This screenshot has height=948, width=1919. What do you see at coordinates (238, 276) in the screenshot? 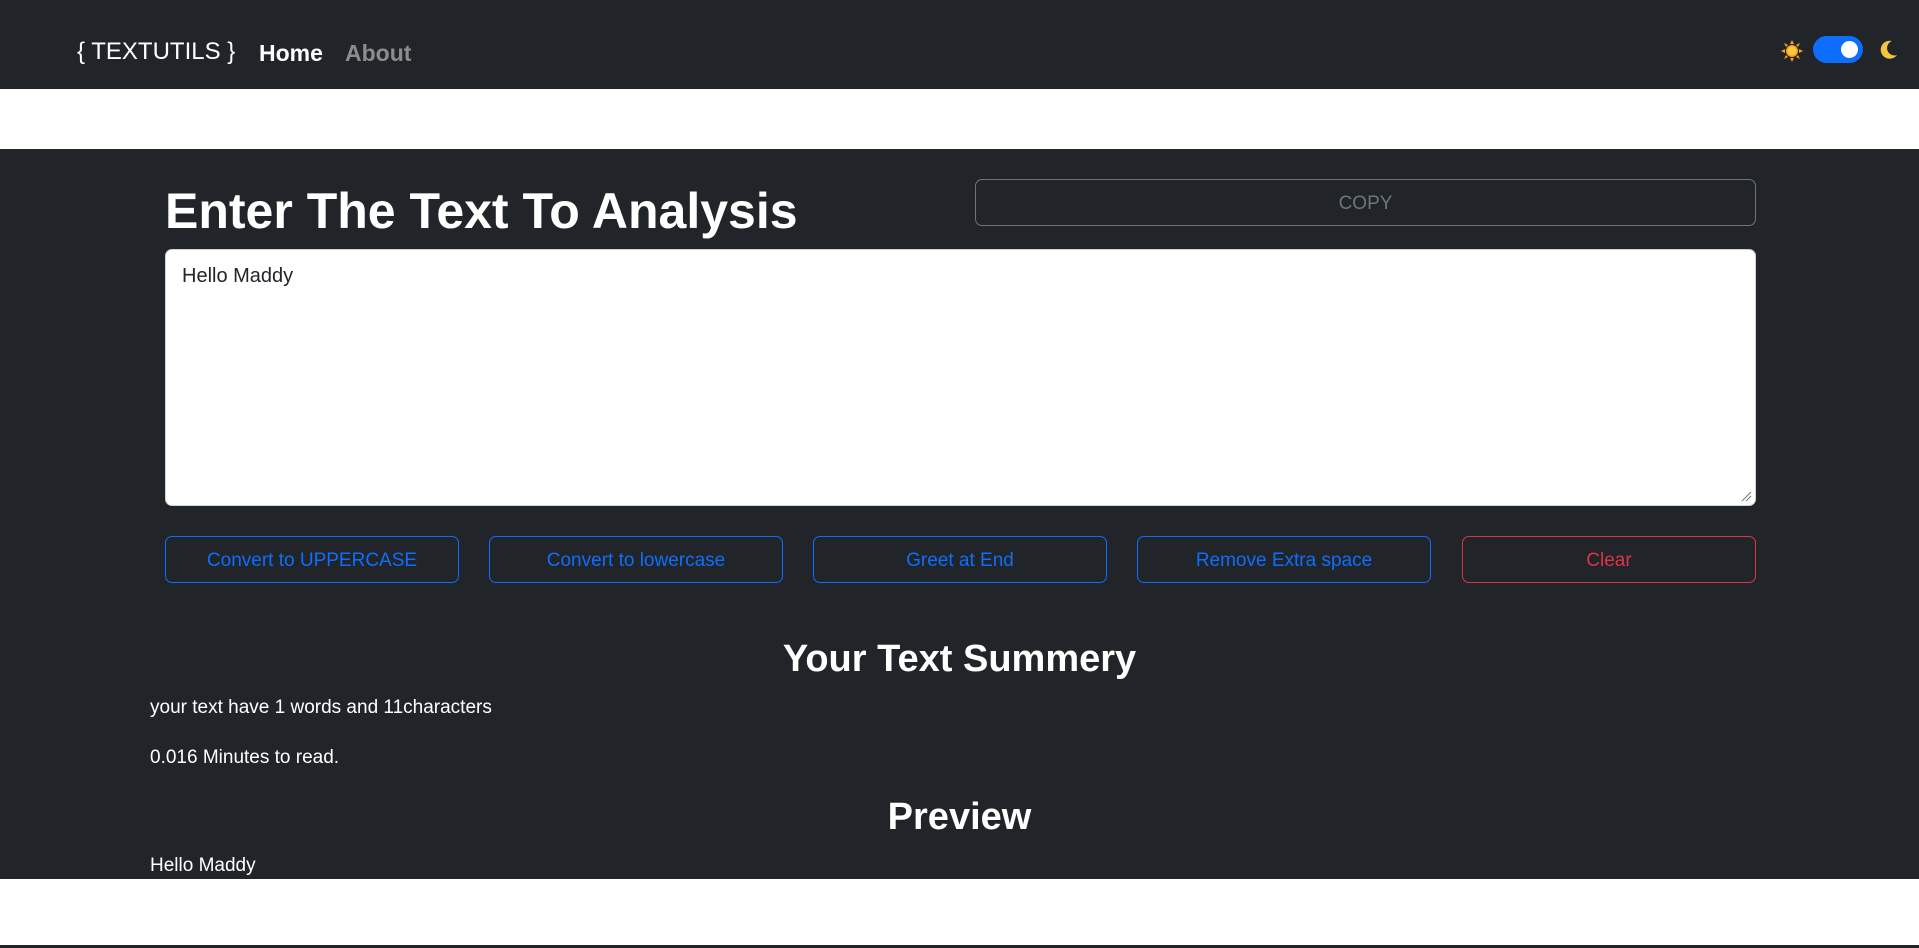
I see `text-input-value: Hello Maddy` at bounding box center [238, 276].